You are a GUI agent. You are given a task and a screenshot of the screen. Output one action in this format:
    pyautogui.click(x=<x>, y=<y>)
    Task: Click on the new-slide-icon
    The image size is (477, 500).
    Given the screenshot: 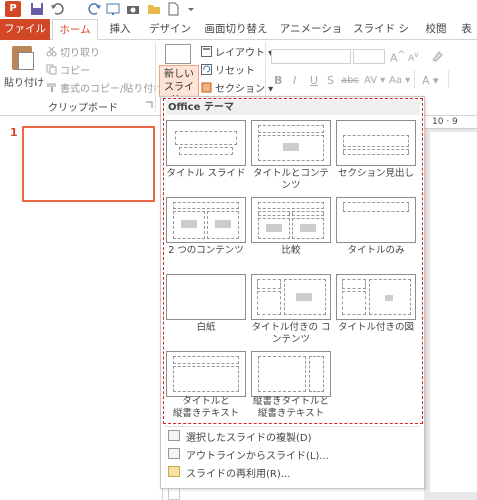 What is the action you would take?
    pyautogui.click(x=176, y=57)
    